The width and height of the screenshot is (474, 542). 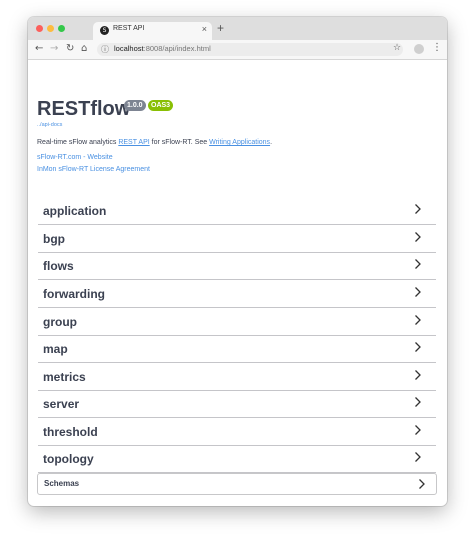 I want to click on tag-group-name: map, so click(x=55, y=349).